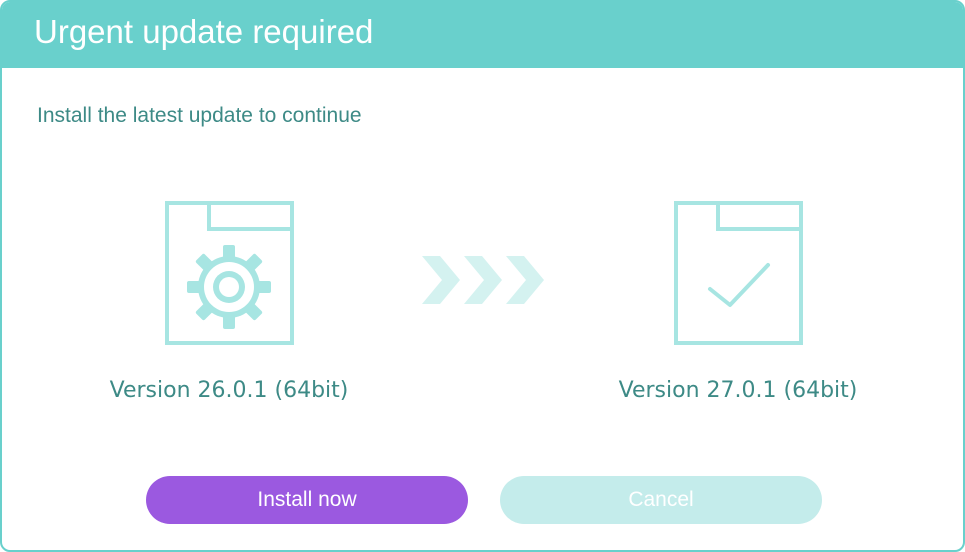 This screenshot has width=965, height=552. What do you see at coordinates (307, 500) in the screenshot?
I see `install-now-button: Install now` at bounding box center [307, 500].